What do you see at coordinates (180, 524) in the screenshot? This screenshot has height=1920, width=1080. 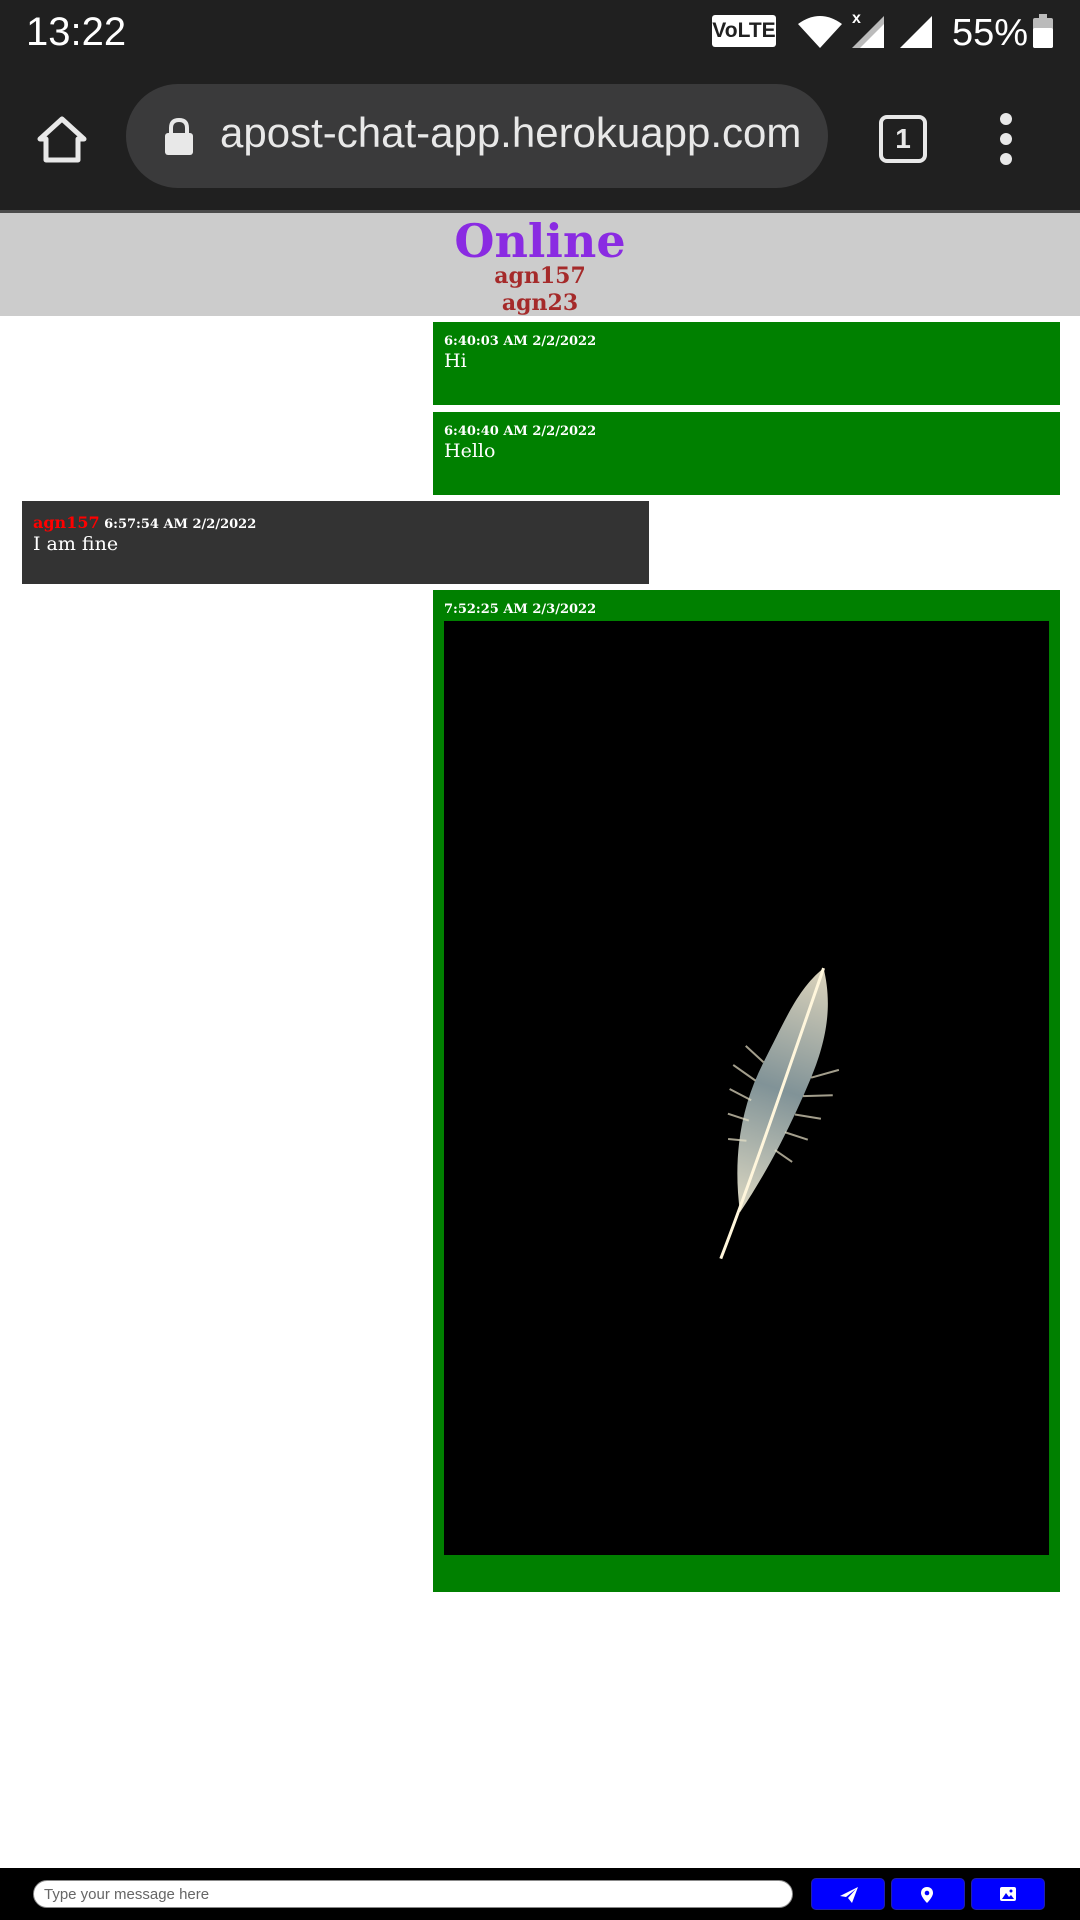 I see `message-timestamp: 6:57:54 AM 2/2/2022` at bounding box center [180, 524].